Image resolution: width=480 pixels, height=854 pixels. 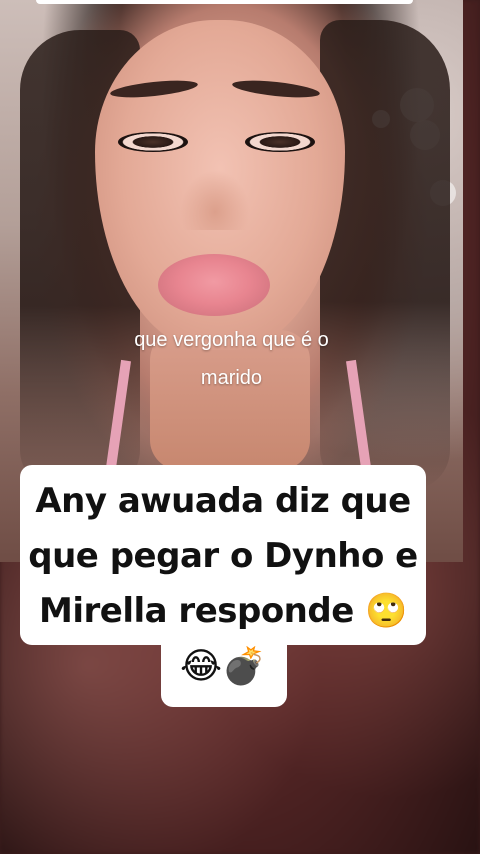 I want to click on video-caption-line-2: marido, so click(x=231, y=378).